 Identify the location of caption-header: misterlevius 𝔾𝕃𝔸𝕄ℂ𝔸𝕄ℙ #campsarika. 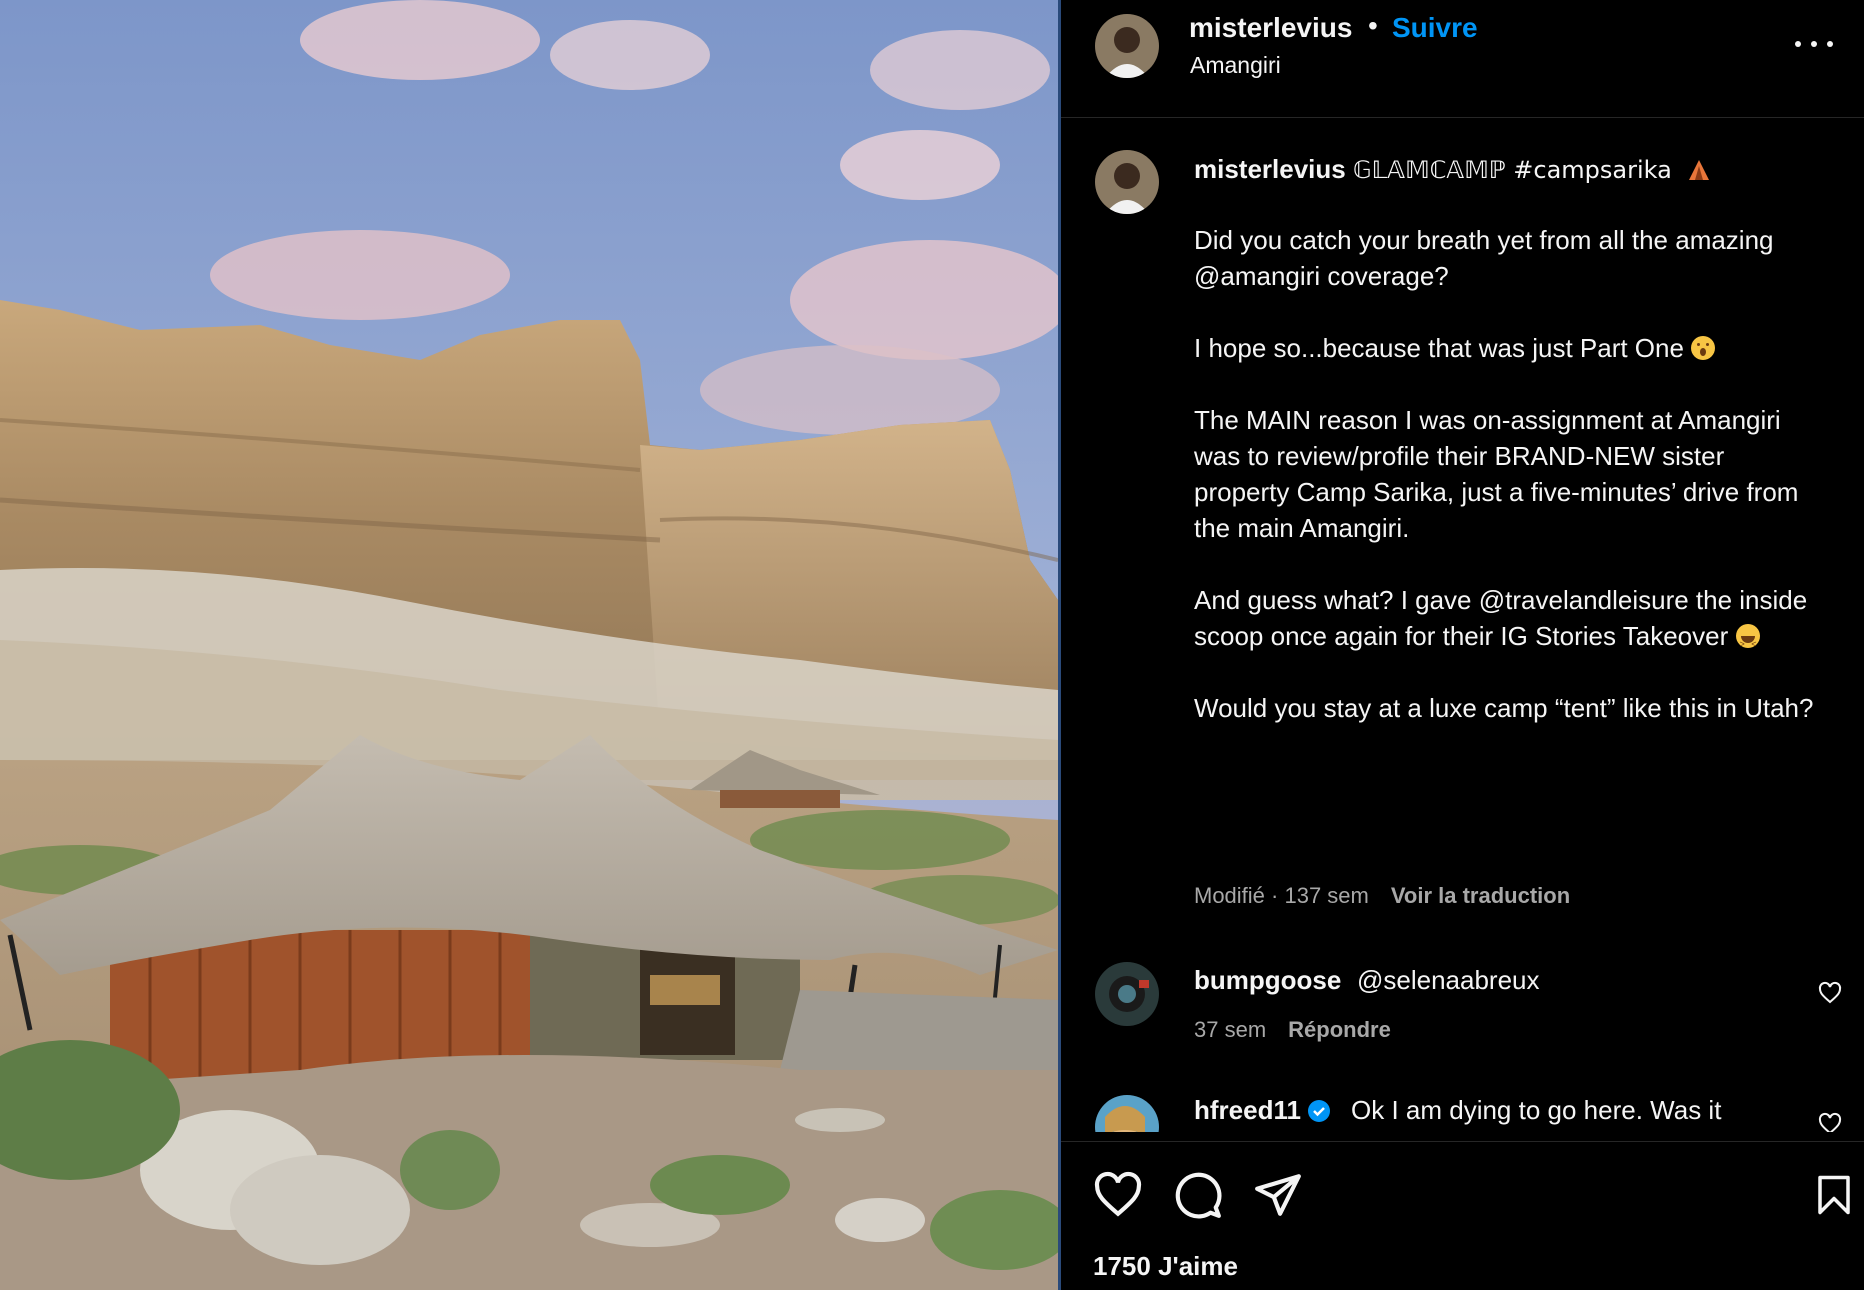
(1514, 169).